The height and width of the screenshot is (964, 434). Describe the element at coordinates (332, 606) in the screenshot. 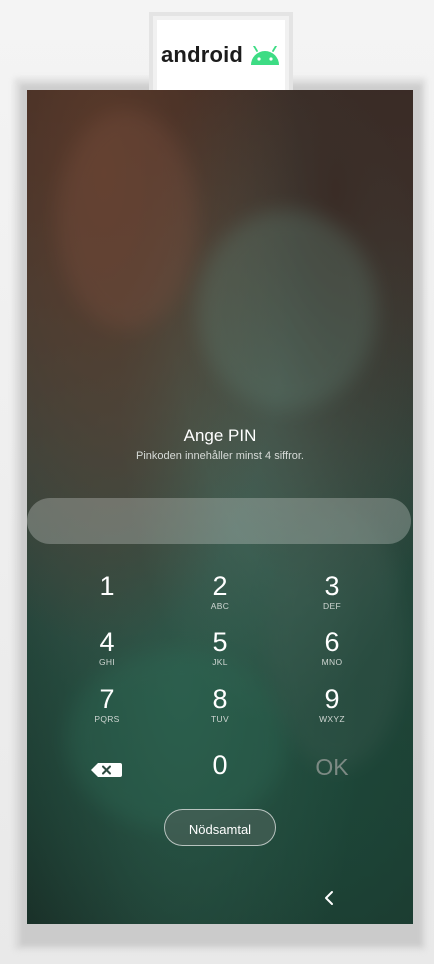

I see `key-letters: DEF` at that location.